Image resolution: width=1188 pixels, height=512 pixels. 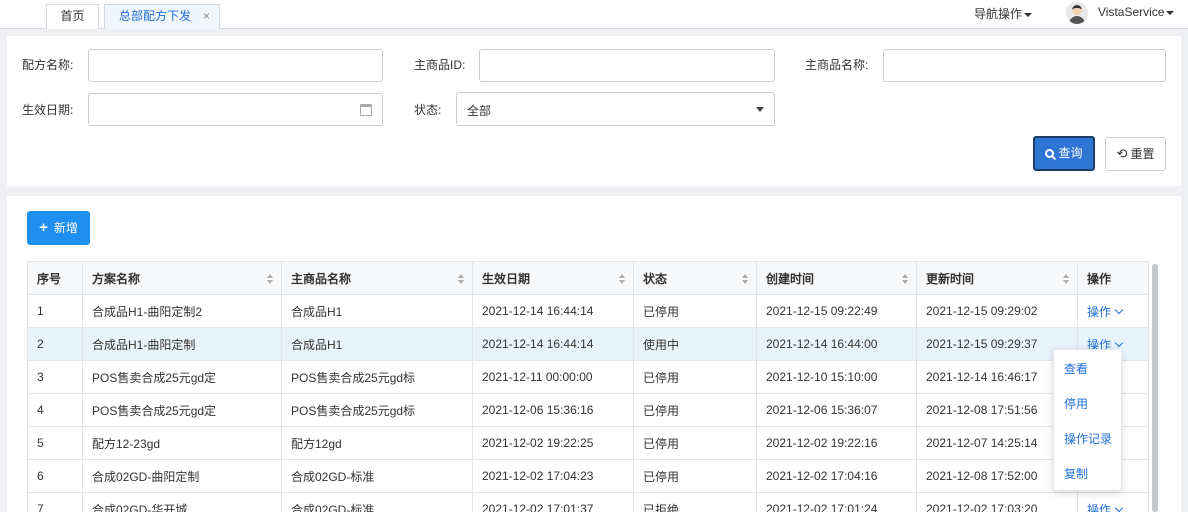 I want to click on cell-no: 3, so click(x=55, y=377).